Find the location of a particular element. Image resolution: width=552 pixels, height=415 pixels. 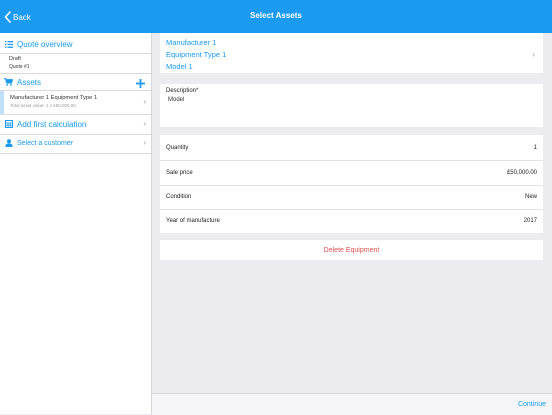

equipment-type-label: Equipment Type 1 is located at coordinates (196, 54).